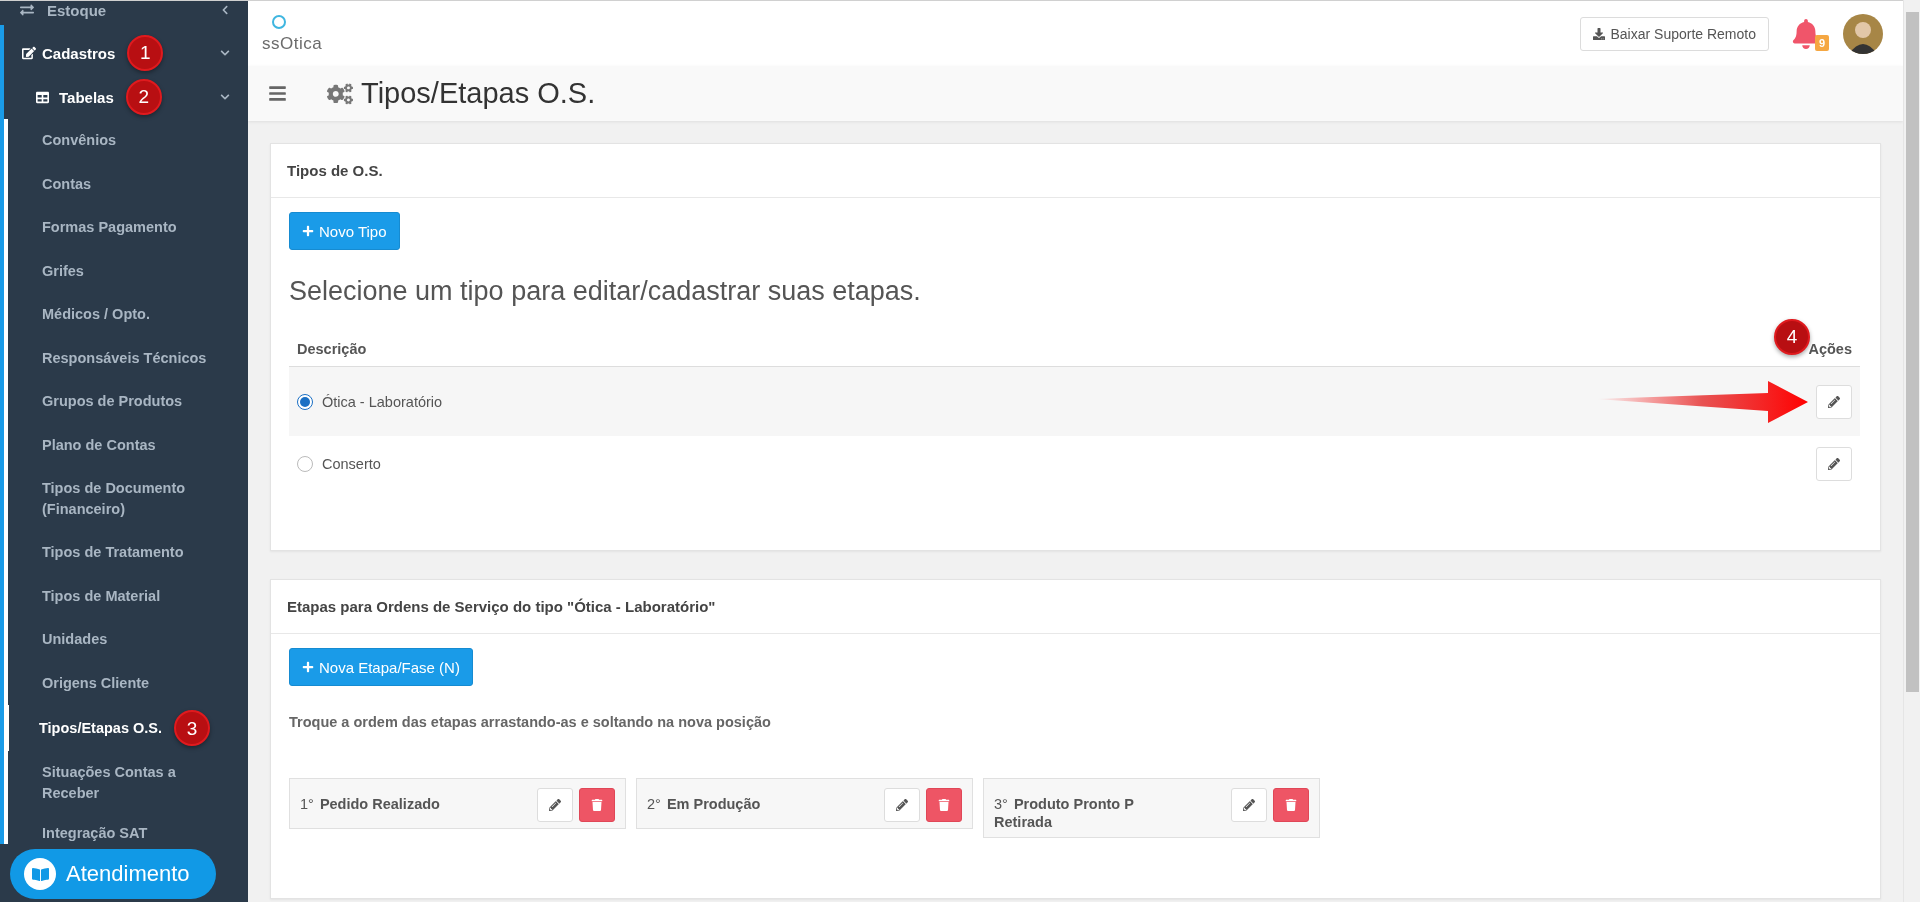 This screenshot has width=1920, height=902. What do you see at coordinates (145, 53) in the screenshot?
I see `callout-badge: 1` at bounding box center [145, 53].